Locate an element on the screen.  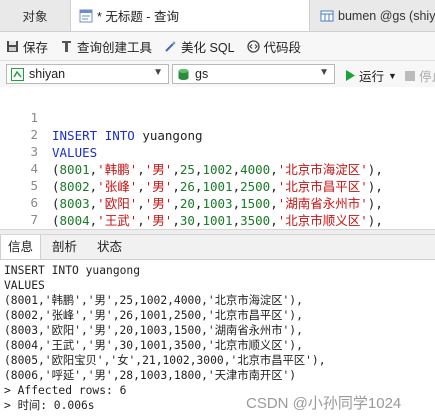
editor-line: 4 (8002,'张峰','男',26,1001,2500,'北京市昌平区'), is located at coordinates (191, 168).